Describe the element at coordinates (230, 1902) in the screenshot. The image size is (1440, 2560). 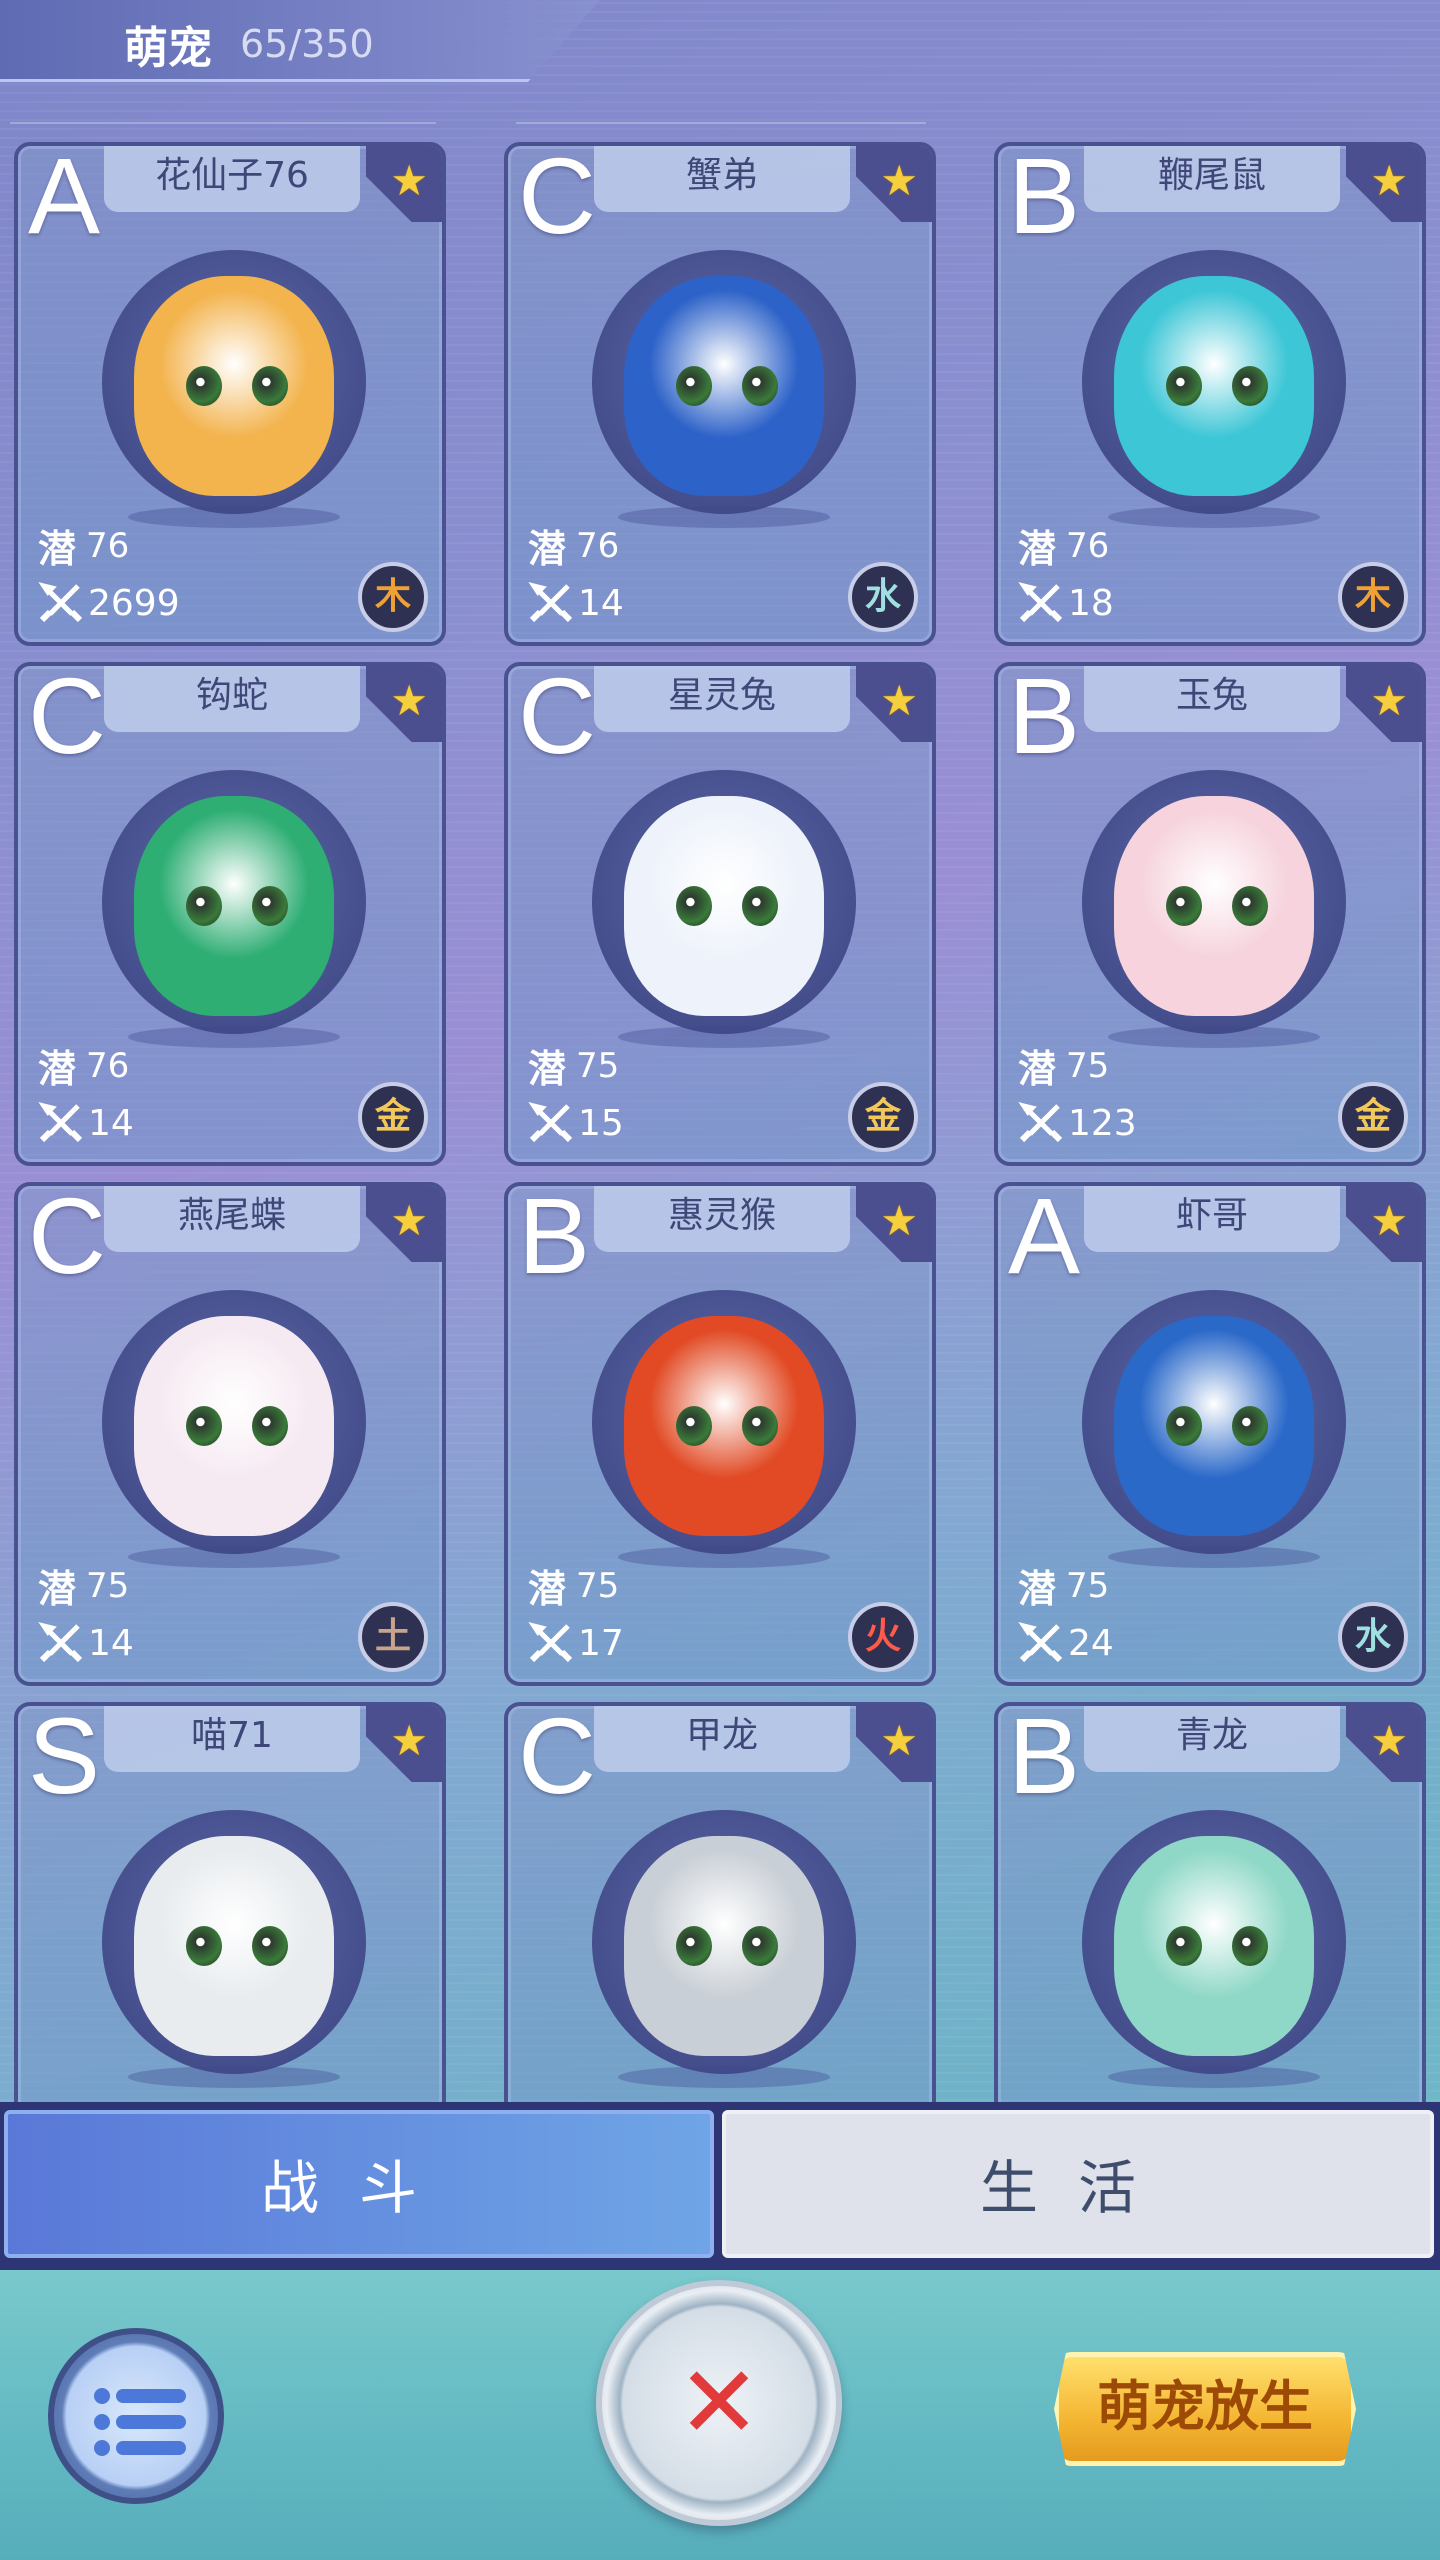
I see `pet-card: S 喵71 ★` at that location.